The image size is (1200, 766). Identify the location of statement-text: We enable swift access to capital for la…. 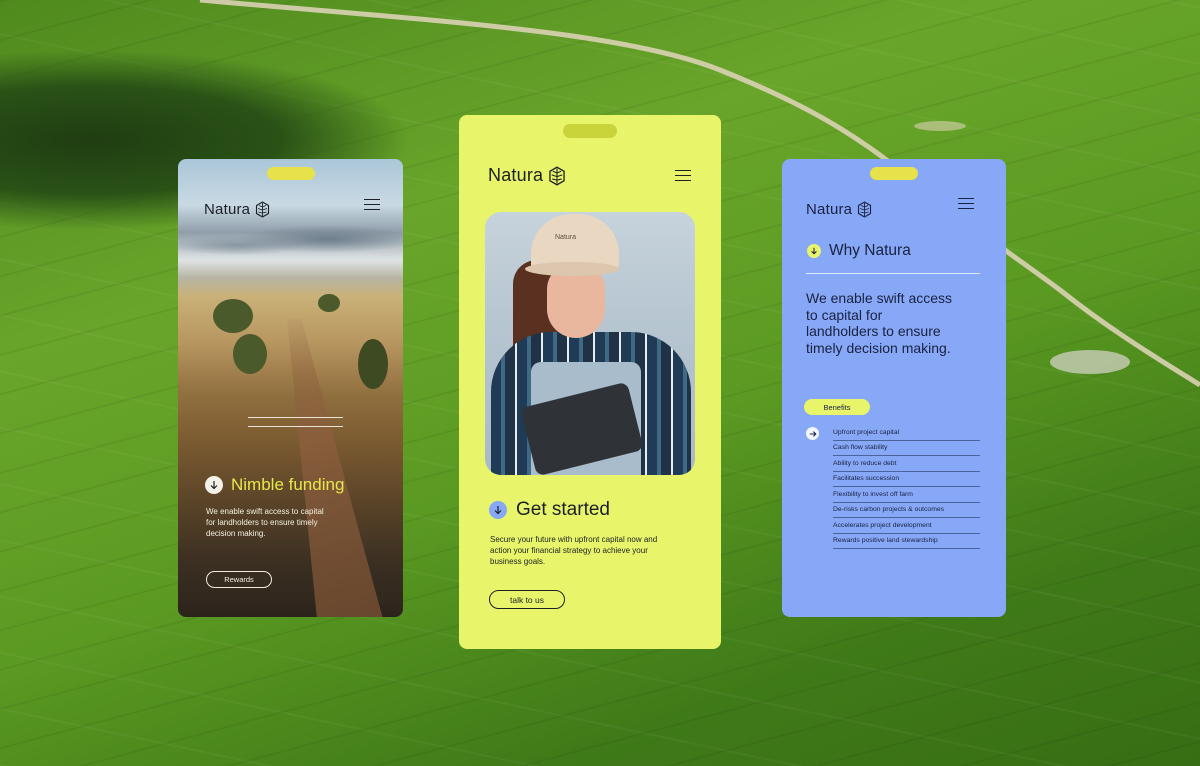
(879, 323).